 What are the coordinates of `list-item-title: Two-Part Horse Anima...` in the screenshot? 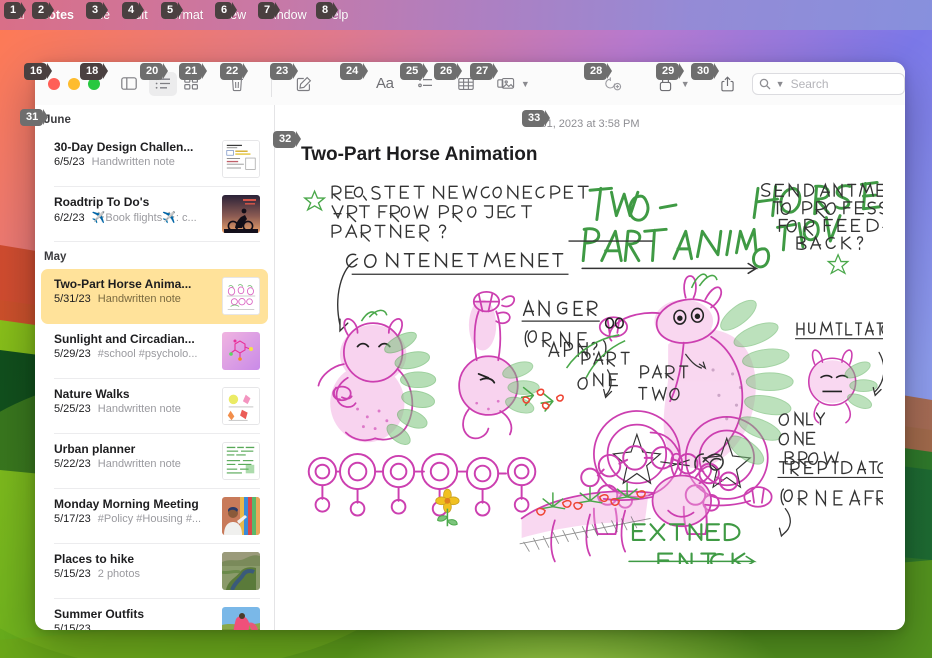 It's located at (123, 284).